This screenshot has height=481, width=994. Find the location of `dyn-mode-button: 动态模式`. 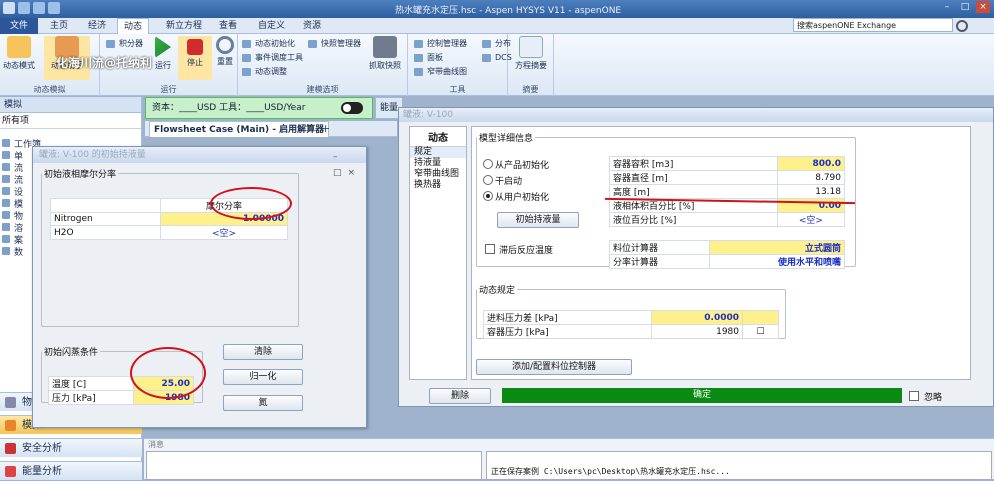

dyn-mode-button: 动态模式 is located at coordinates (19, 58).